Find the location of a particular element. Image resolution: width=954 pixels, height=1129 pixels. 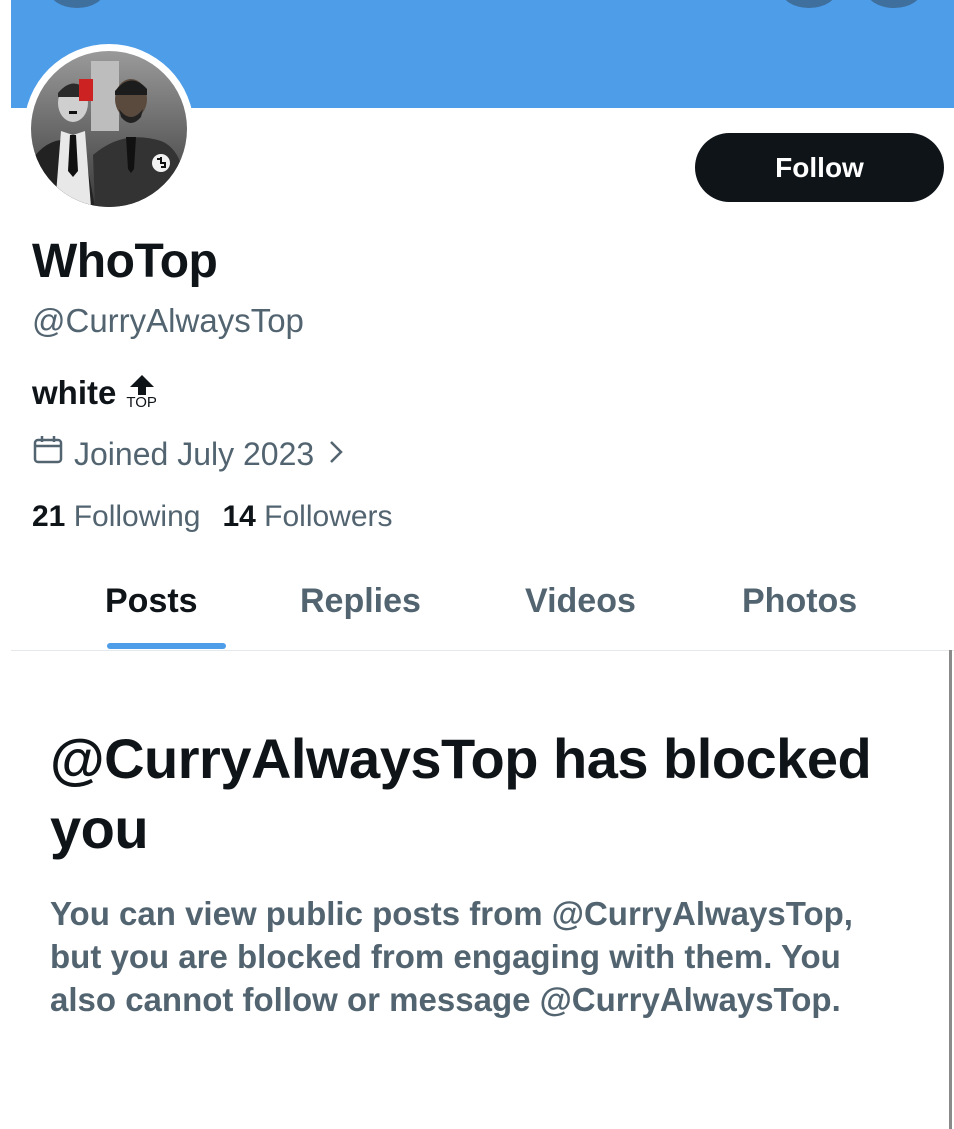

tab-posts: Posts is located at coordinates (151, 601).